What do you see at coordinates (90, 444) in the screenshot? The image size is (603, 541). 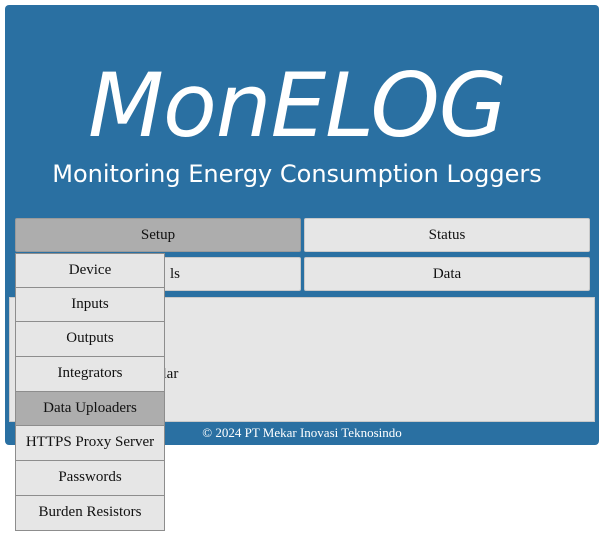 I see `menu-item-https-proxy-server: HTTPS Proxy Server` at bounding box center [90, 444].